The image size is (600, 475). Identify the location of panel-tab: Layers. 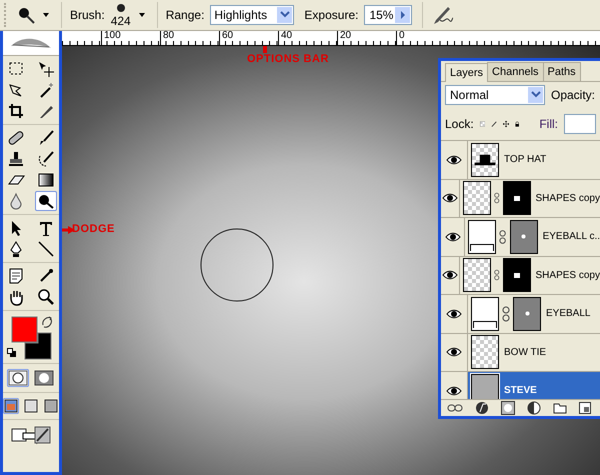
(466, 72).